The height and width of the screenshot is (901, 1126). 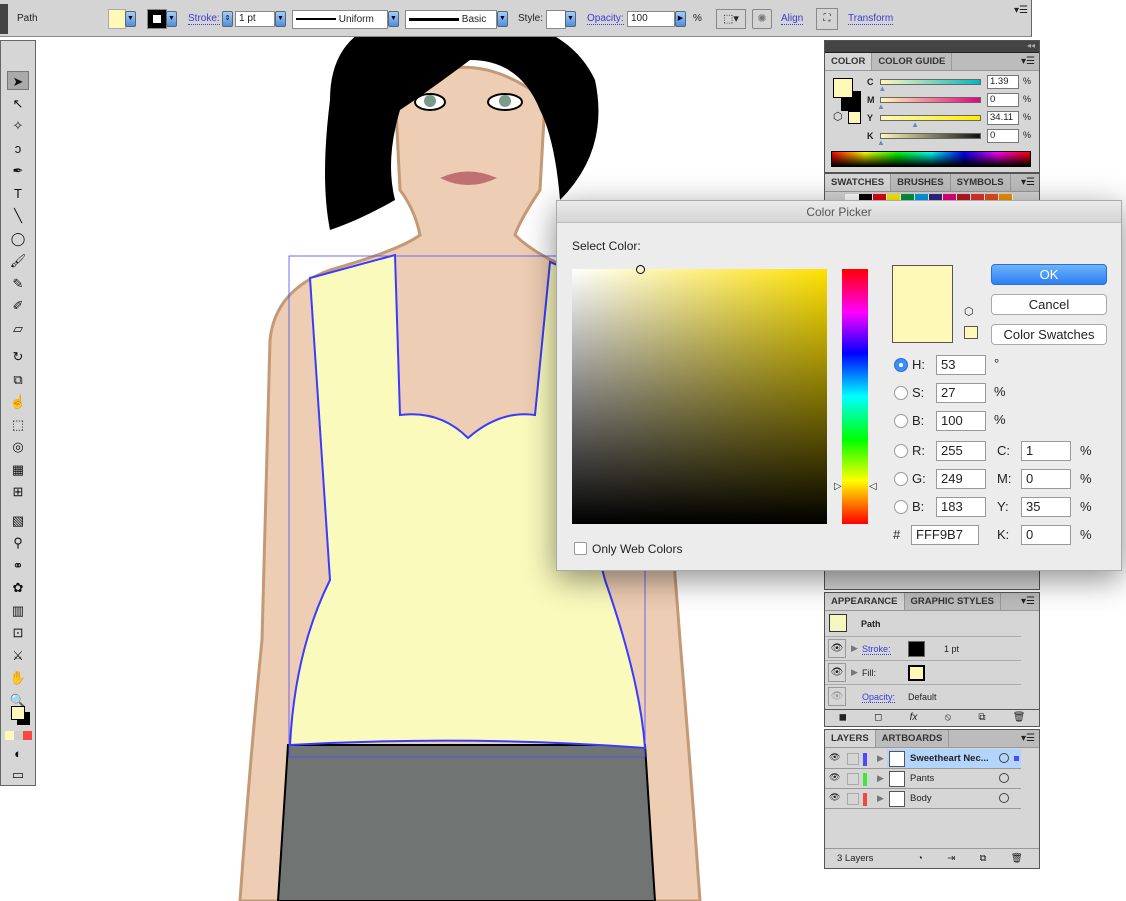 I want to click on hue-slider-handle-right: ◁, so click(x=873, y=486).